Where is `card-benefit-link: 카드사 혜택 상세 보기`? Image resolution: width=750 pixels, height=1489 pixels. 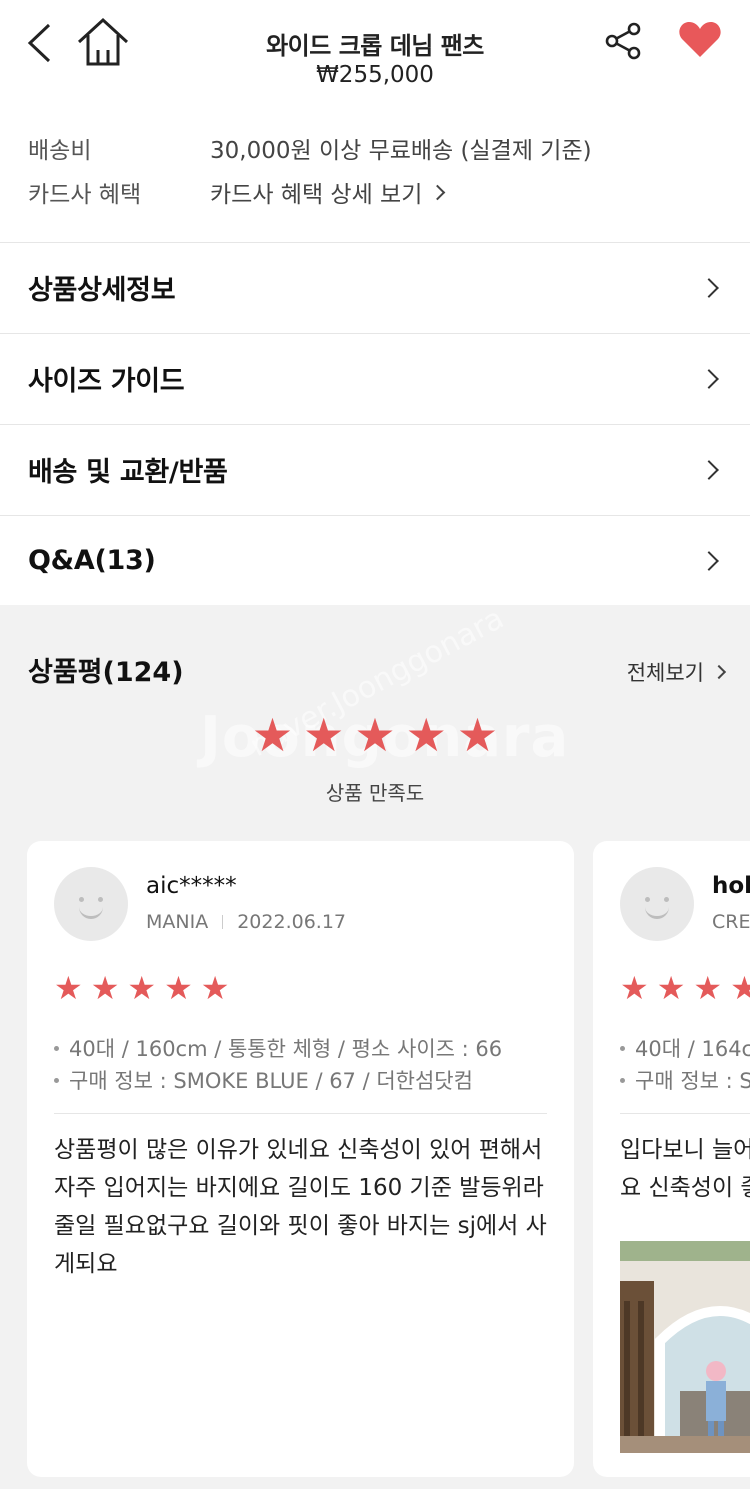
card-benefit-link: 카드사 혜택 상세 보기 is located at coordinates (328, 192).